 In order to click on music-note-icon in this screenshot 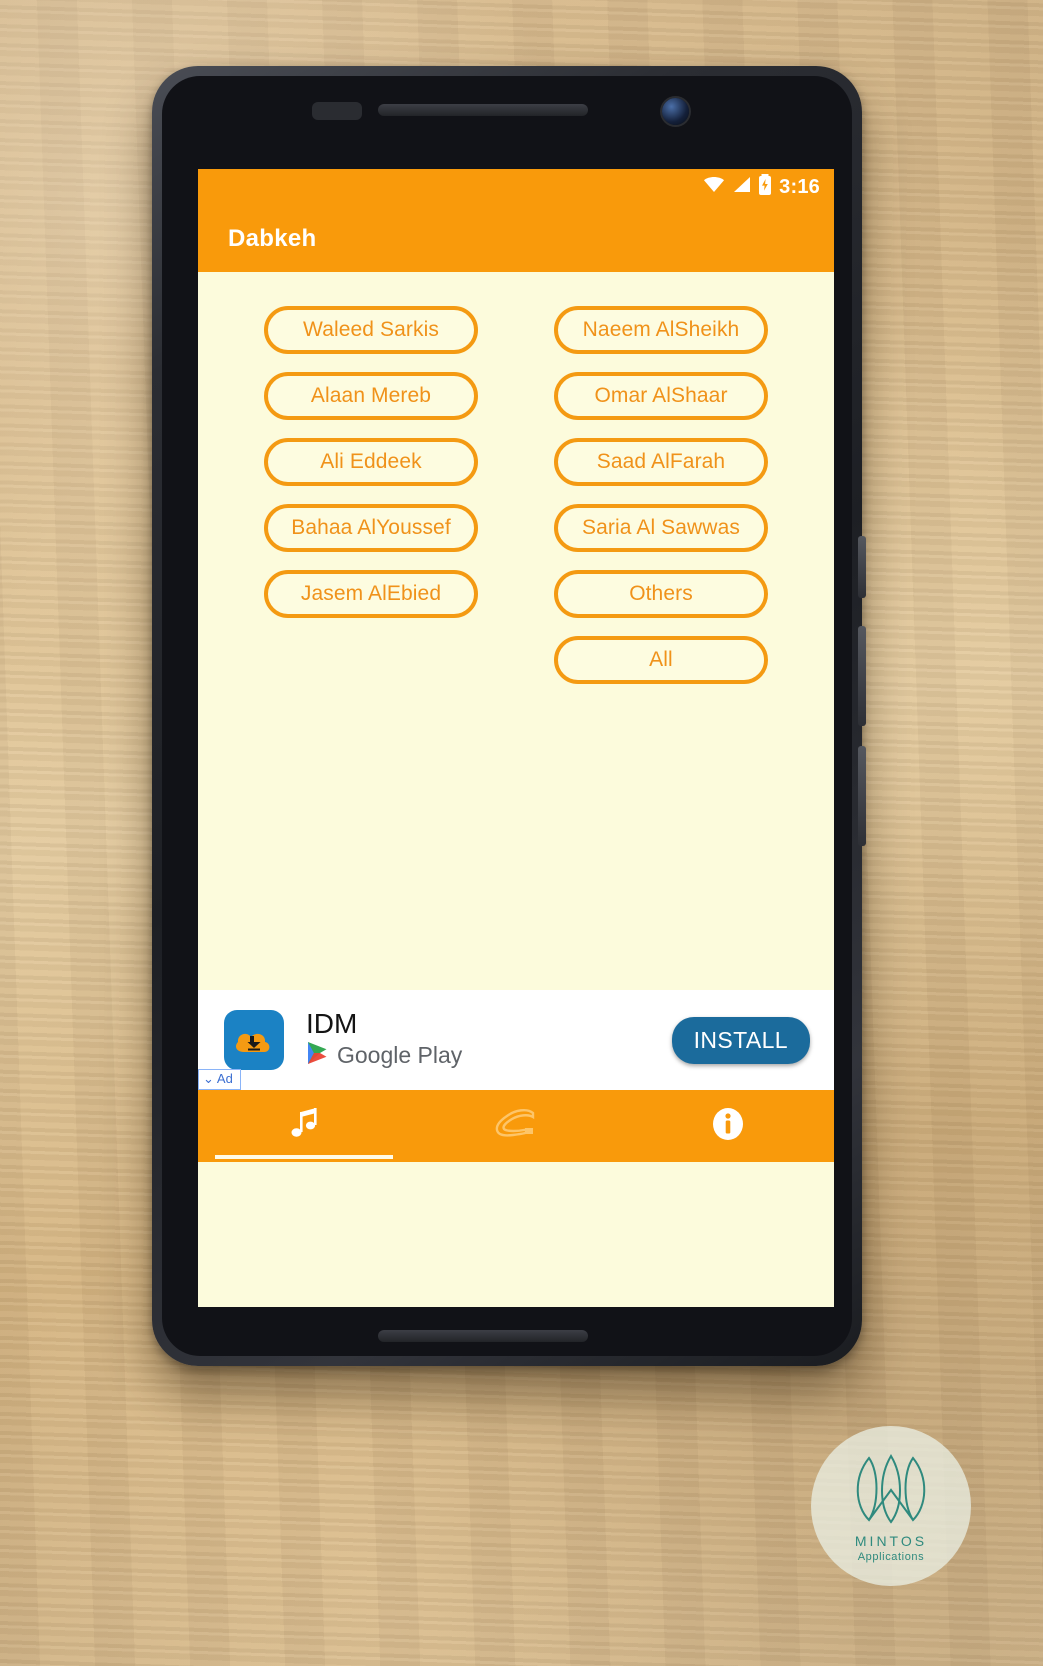, I will do `click(304, 1126)`.